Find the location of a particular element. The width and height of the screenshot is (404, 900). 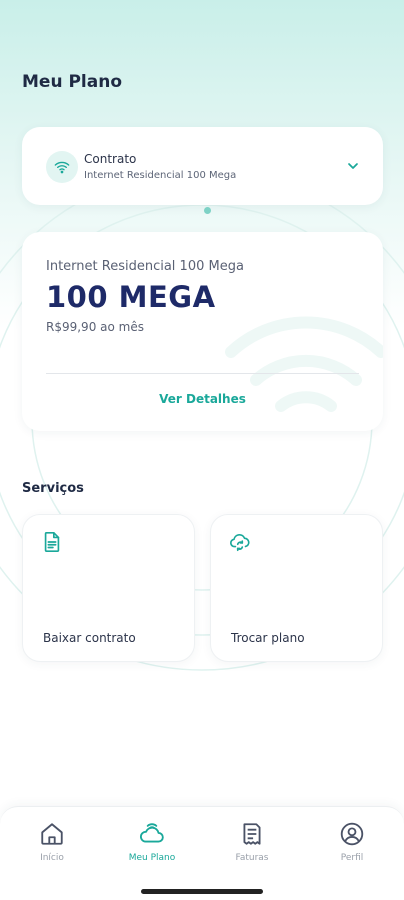

contract-icon-badge is located at coordinates (62, 167).